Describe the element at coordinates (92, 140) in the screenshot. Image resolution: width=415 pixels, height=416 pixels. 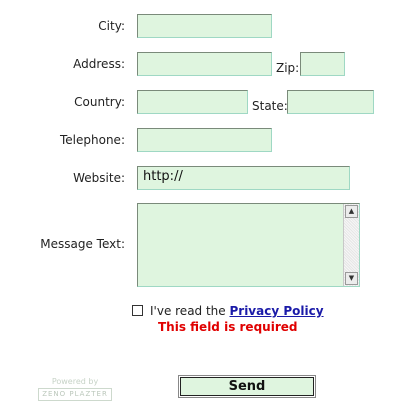
I see `telephone-label: Telephone:` at that location.